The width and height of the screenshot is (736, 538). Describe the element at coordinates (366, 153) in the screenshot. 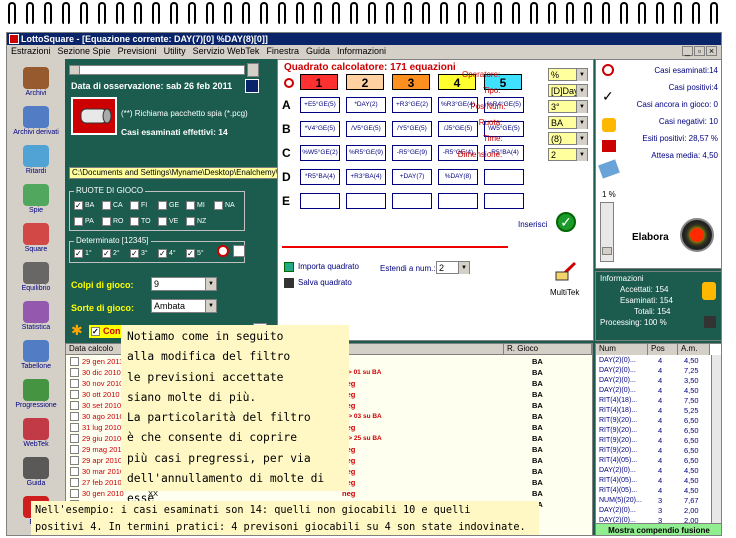

I see `equation-cell: %R5°GE(9)` at that location.